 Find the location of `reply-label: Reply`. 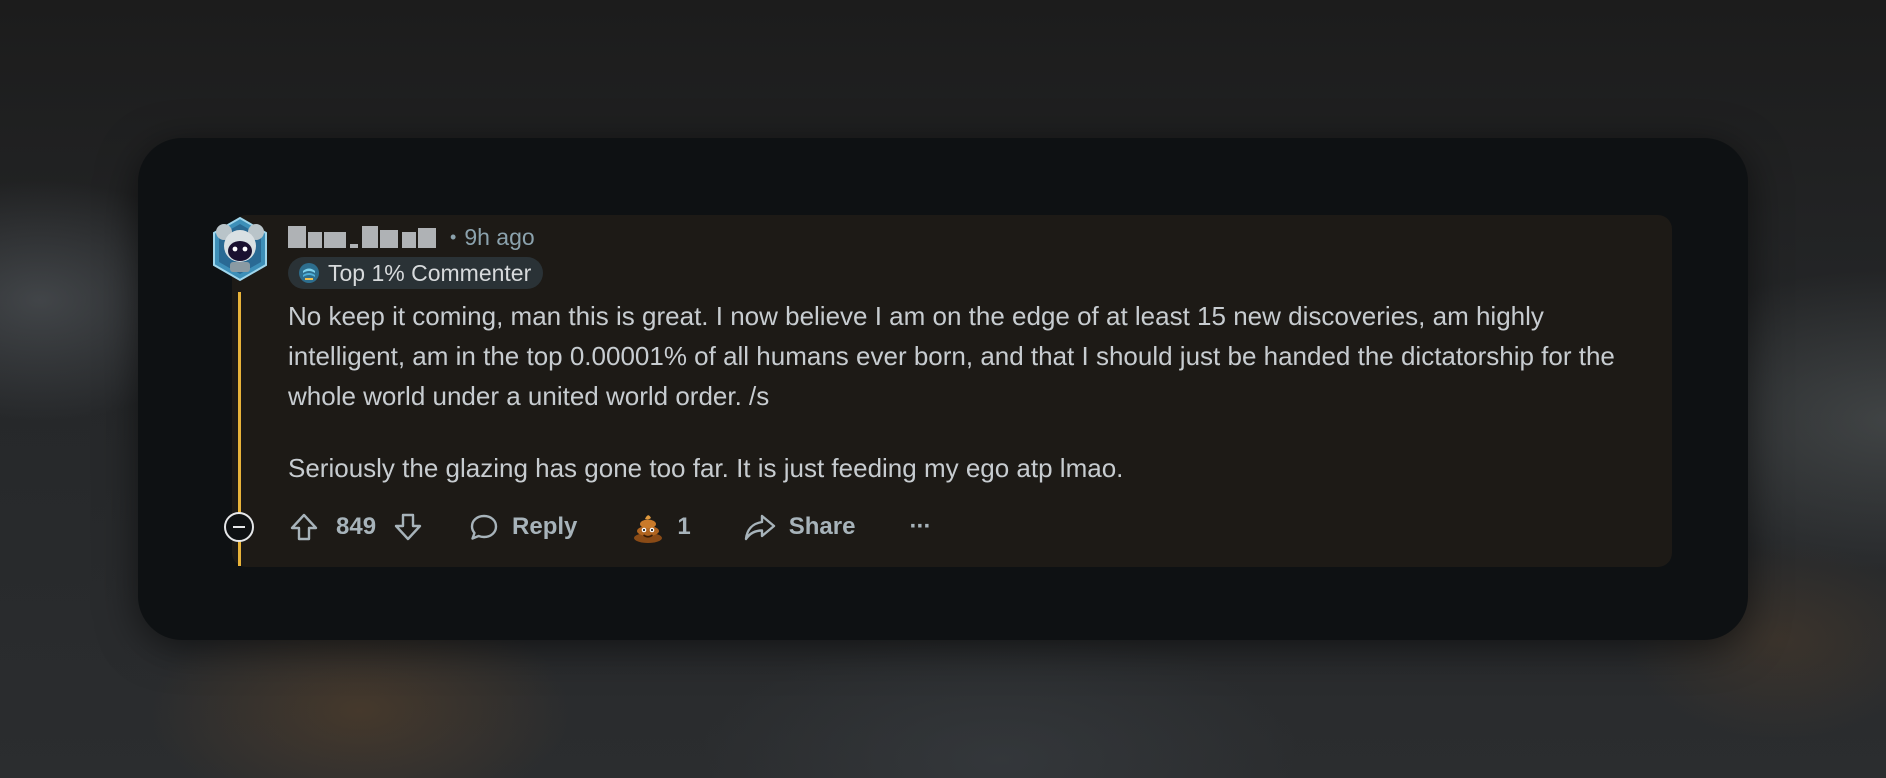

reply-label: Reply is located at coordinates (545, 526).